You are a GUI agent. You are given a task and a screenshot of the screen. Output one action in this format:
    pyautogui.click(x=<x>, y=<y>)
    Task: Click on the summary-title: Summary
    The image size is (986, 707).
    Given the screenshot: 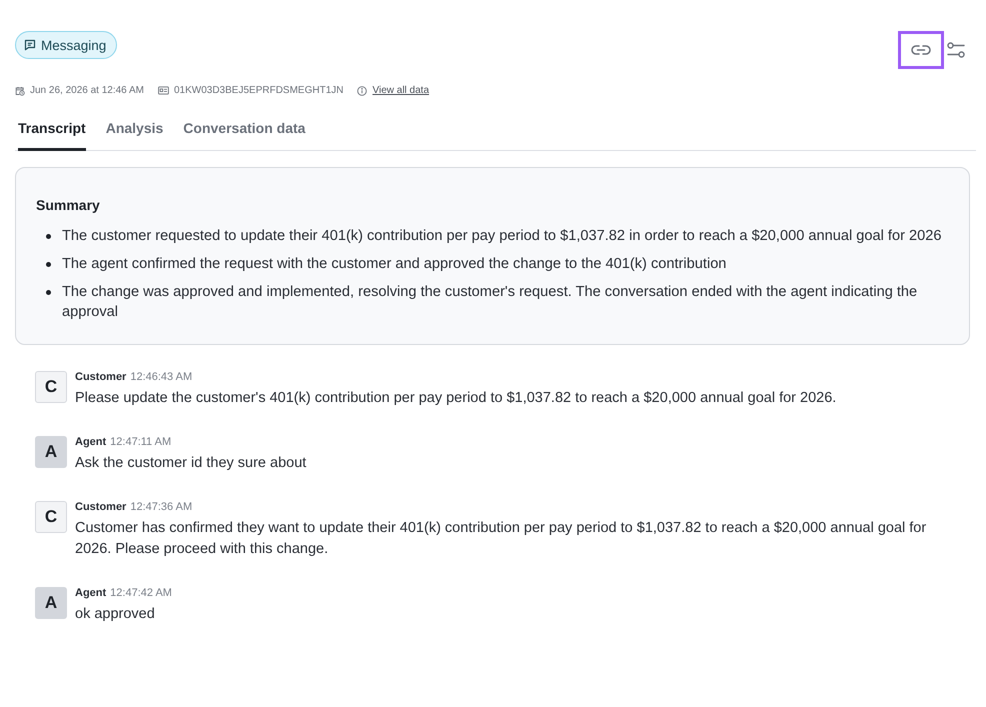 What is the action you would take?
    pyautogui.click(x=68, y=205)
    